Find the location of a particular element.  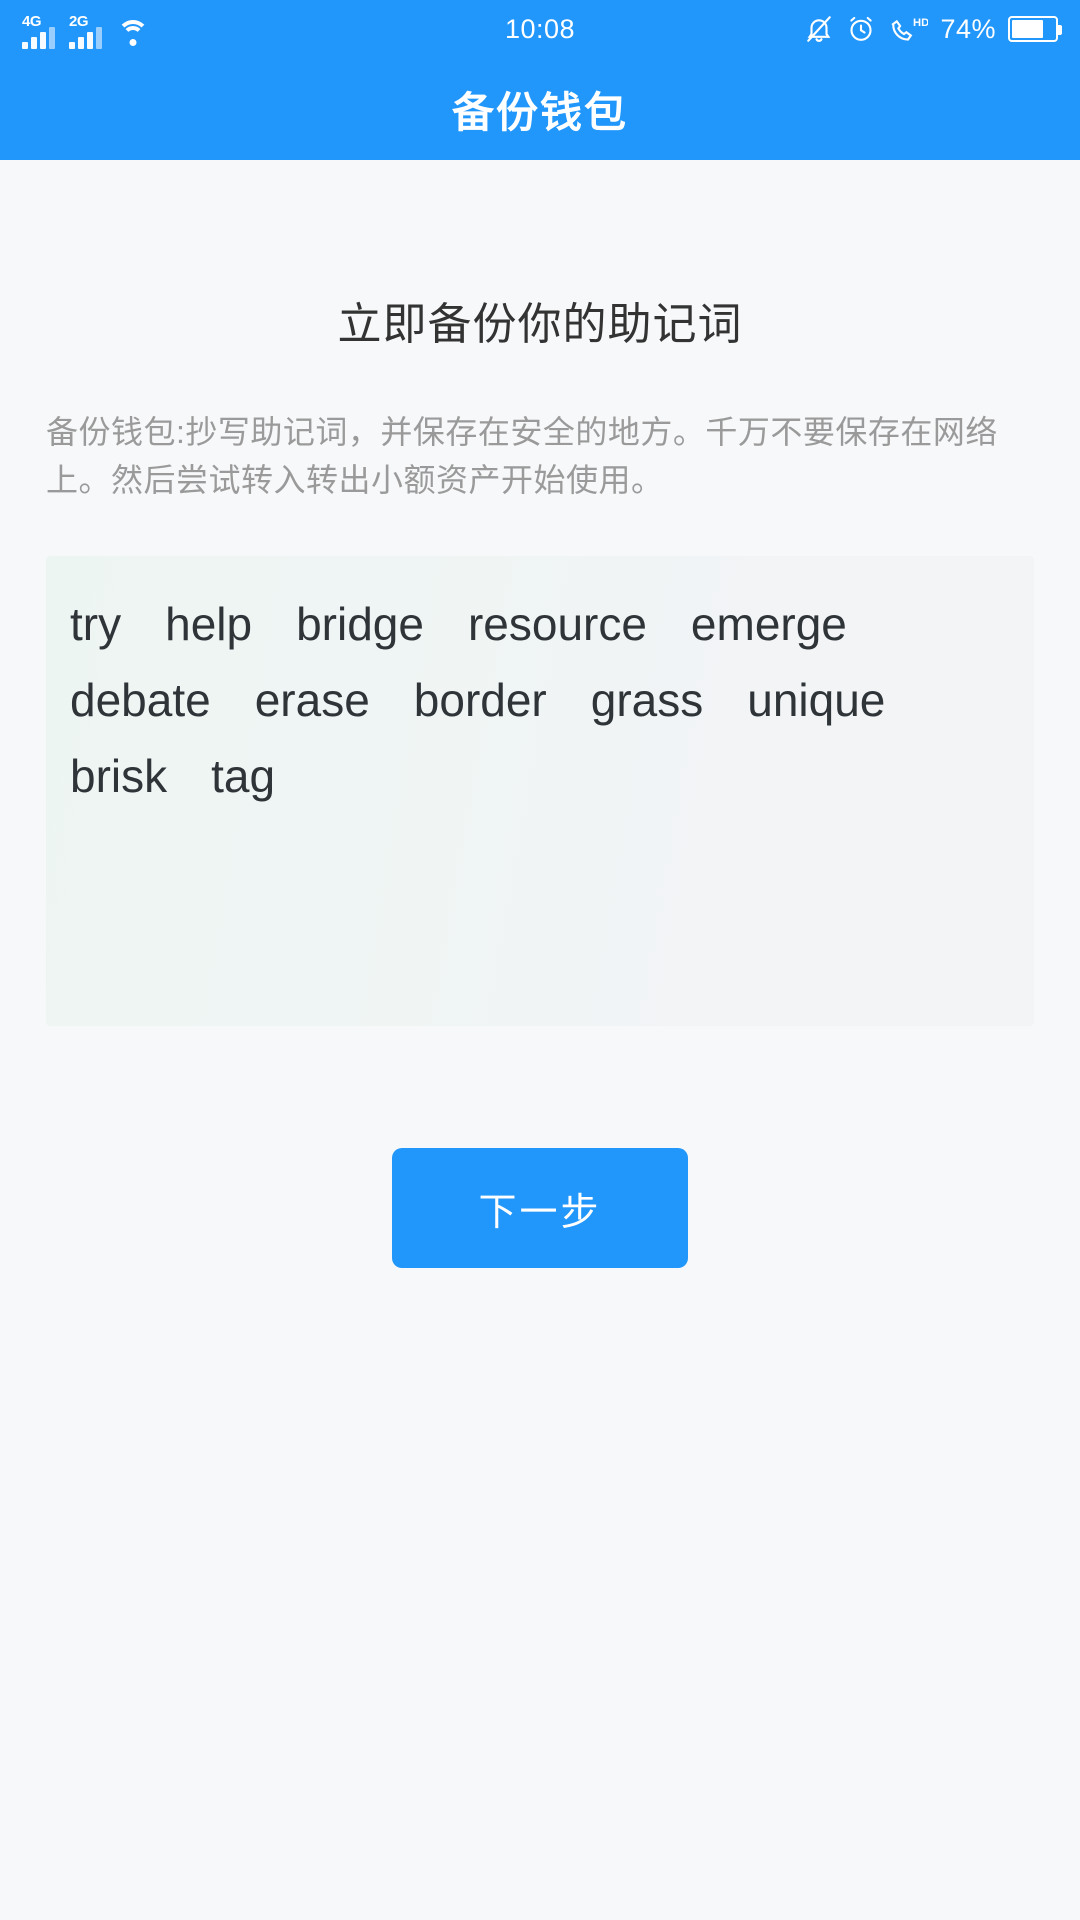

status-bar-left-icons: 4G 2G is located at coordinates (86, 29).